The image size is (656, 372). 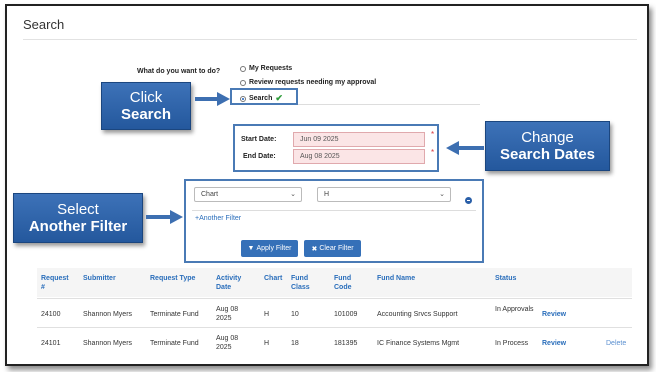 What do you see at coordinates (179, 71) in the screenshot?
I see `search-type-question: What do you want to do?` at bounding box center [179, 71].